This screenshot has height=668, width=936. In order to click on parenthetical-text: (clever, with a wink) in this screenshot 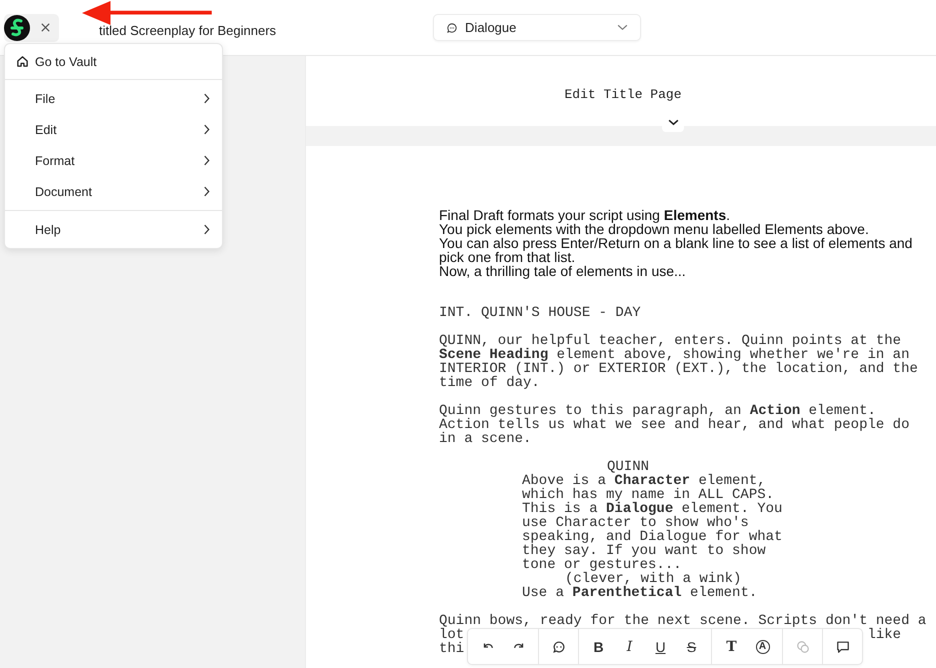, I will do `click(653, 579)`.